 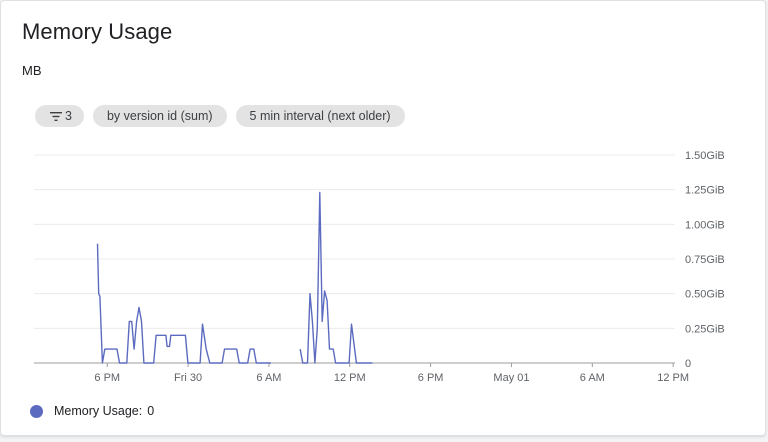 I want to click on x-tick-label: May 01, so click(x=511, y=378).